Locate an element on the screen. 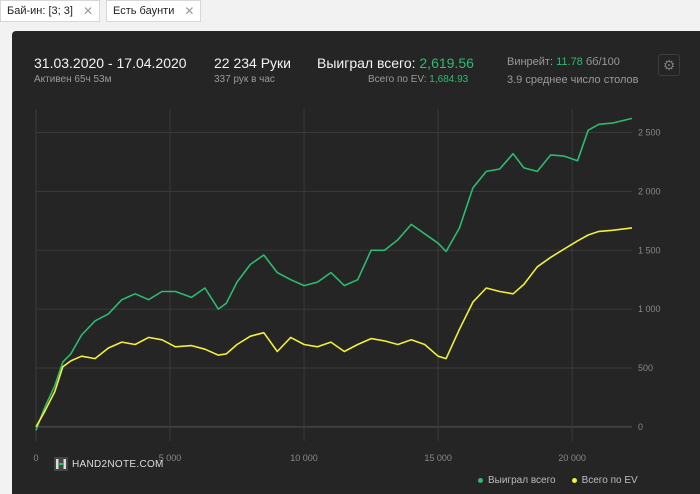 Image resolution: width=700 pixels, height=494 pixels. active-time: Активен 65ч 53м is located at coordinates (73, 79).